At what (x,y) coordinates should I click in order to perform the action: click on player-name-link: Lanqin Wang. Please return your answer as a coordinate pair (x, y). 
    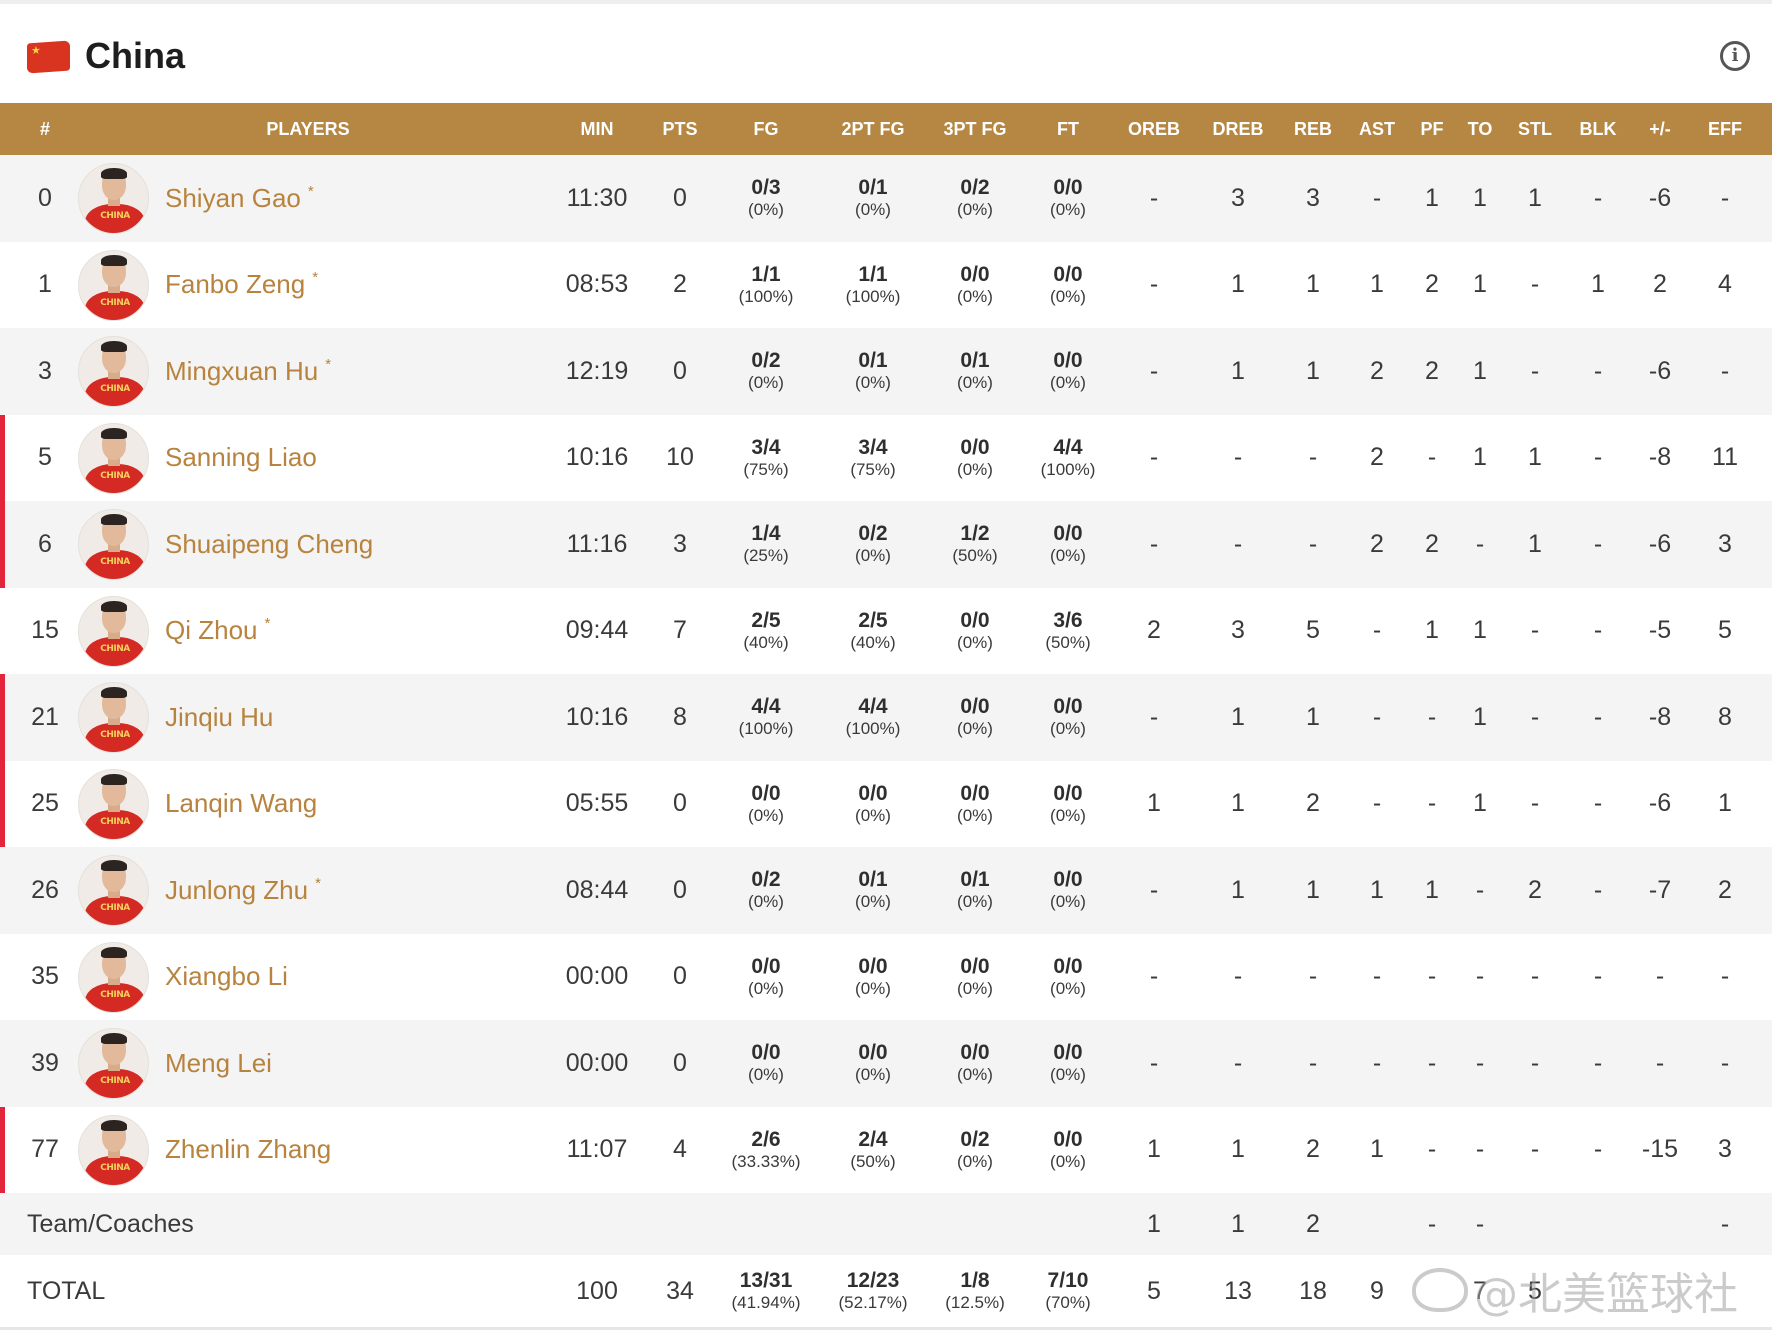
    Looking at the image, I should click on (241, 804).